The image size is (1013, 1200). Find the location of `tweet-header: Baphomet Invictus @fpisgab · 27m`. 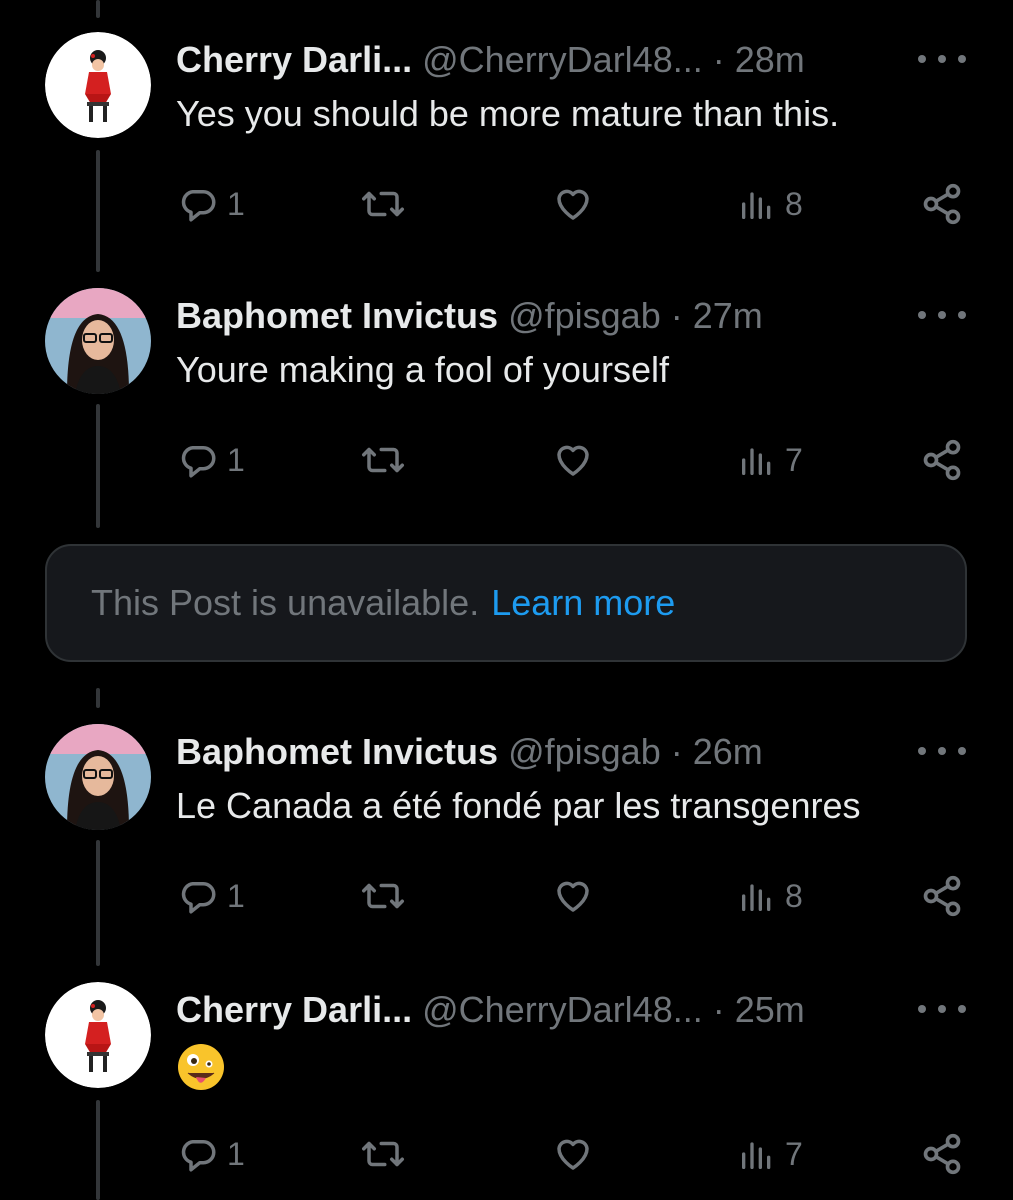

tweet-header: Baphomet Invictus @fpisgab · 27m is located at coordinates (469, 316).